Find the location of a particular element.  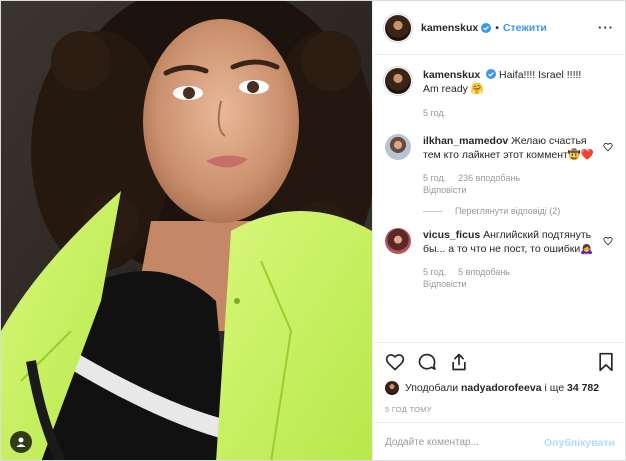

likes-prefix: Уподобали is located at coordinates (432, 388).